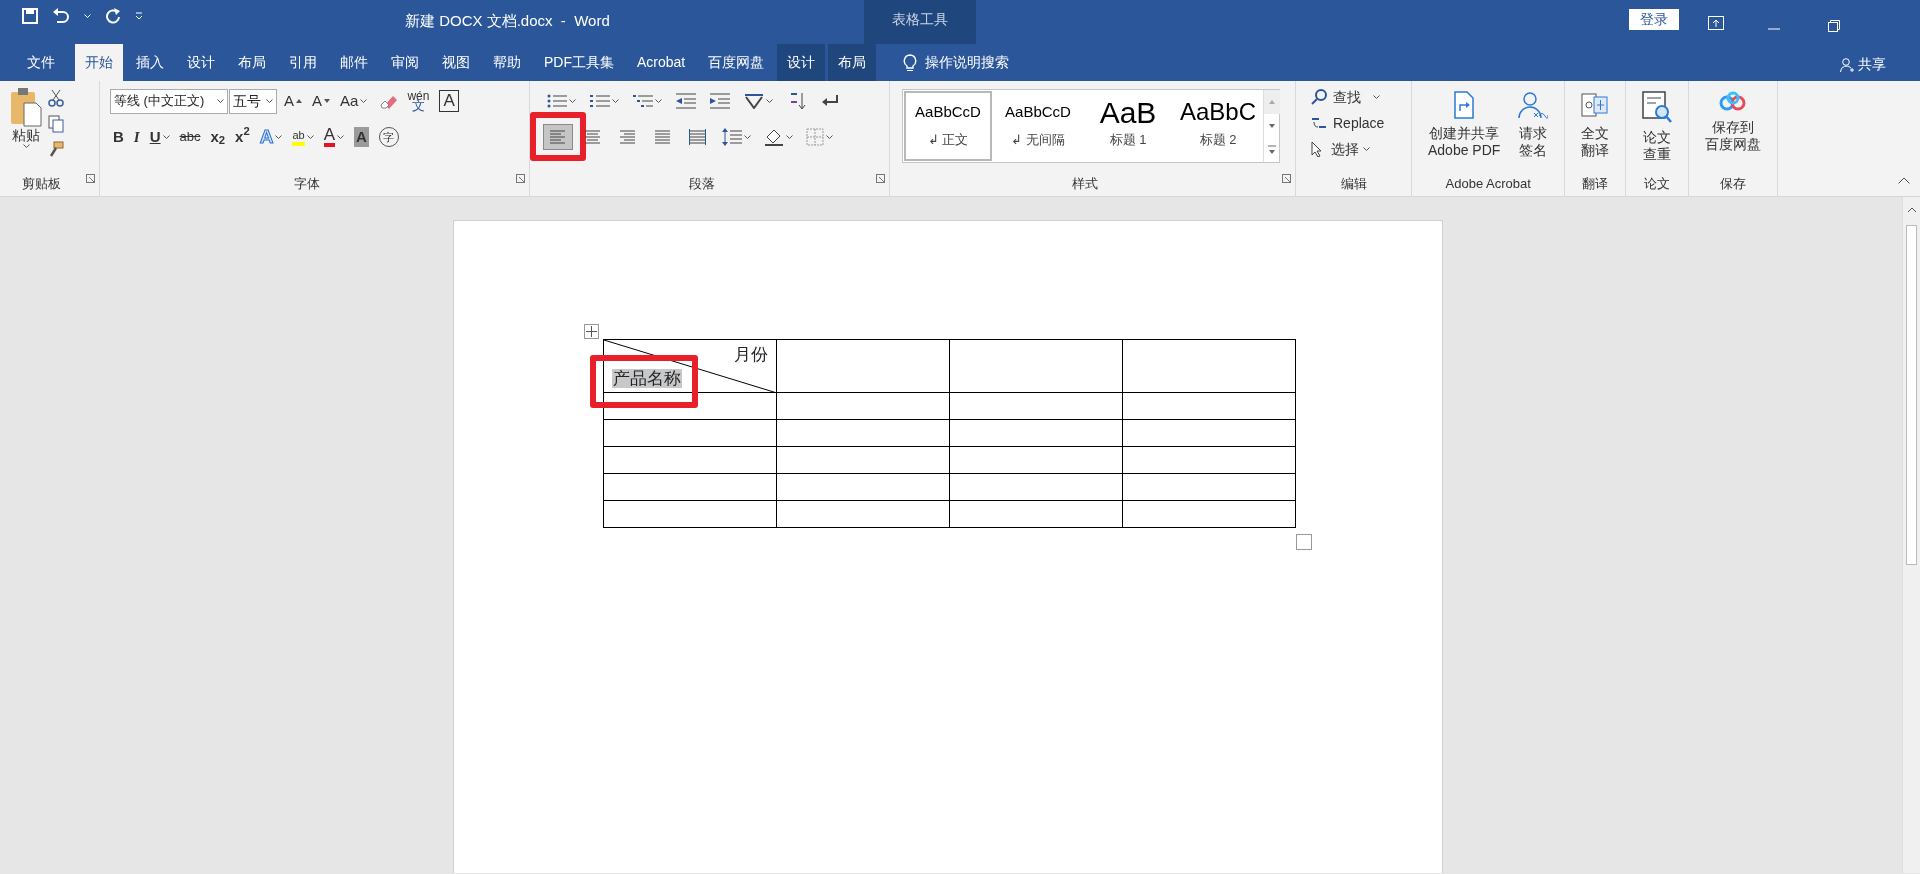  I want to click on phonetic-guide-button: wén 文, so click(418, 101).